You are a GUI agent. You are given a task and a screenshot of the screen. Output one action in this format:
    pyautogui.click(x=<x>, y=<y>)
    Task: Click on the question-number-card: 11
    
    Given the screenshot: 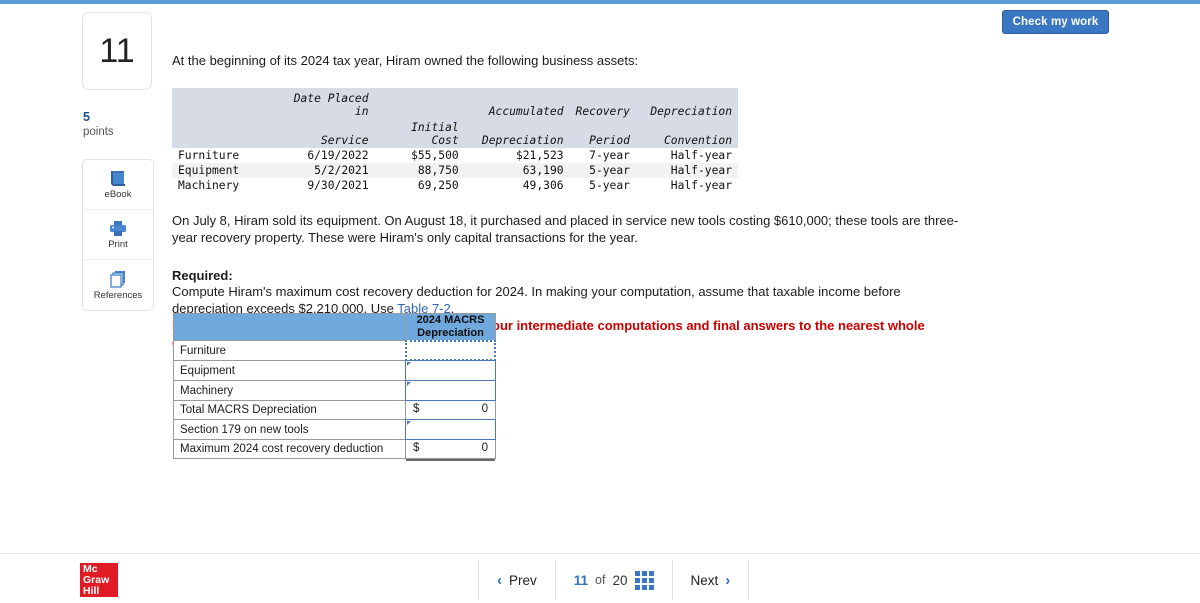 What is the action you would take?
    pyautogui.click(x=117, y=51)
    